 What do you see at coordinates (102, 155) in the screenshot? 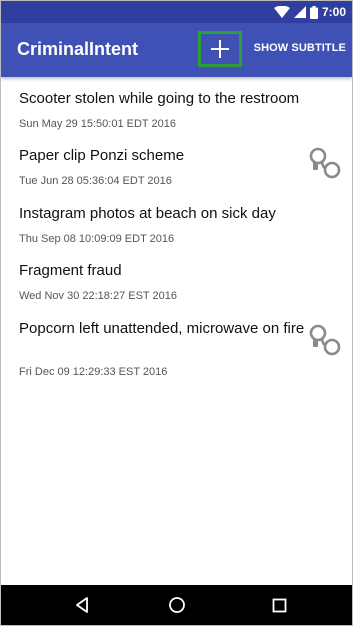
I see `crime-title: Paper clip Ponzi scheme` at bounding box center [102, 155].